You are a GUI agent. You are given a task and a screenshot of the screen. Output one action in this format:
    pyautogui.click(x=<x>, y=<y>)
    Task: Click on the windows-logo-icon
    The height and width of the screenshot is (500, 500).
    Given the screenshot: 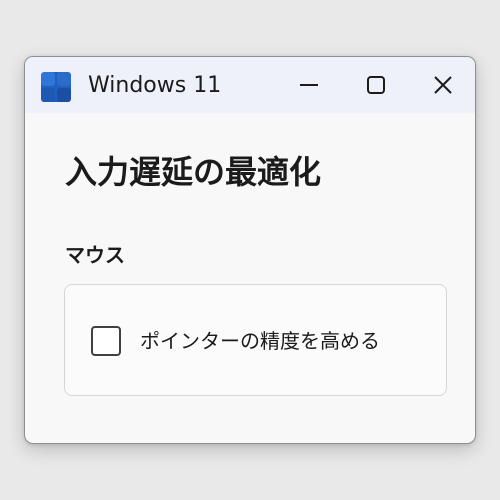 What is the action you would take?
    pyautogui.click(x=56, y=87)
    